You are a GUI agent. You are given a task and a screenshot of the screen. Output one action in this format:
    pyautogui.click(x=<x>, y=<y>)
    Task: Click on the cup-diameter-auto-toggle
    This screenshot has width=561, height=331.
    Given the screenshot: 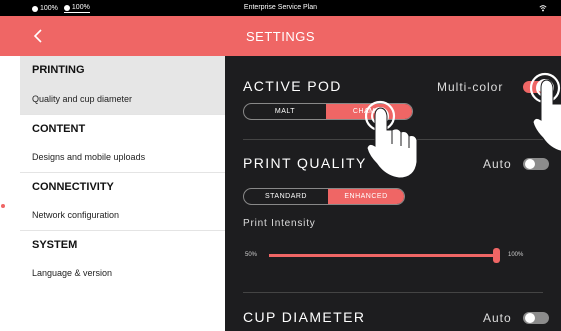 What is the action you would take?
    pyautogui.click(x=536, y=318)
    